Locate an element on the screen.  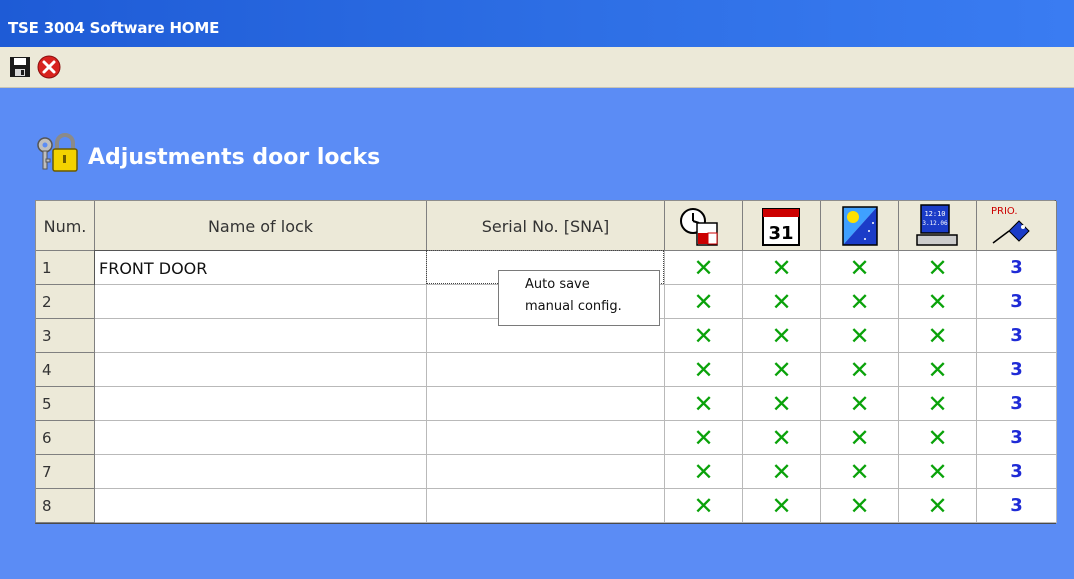
header-priority: PRIO. is located at coordinates (1017, 226).